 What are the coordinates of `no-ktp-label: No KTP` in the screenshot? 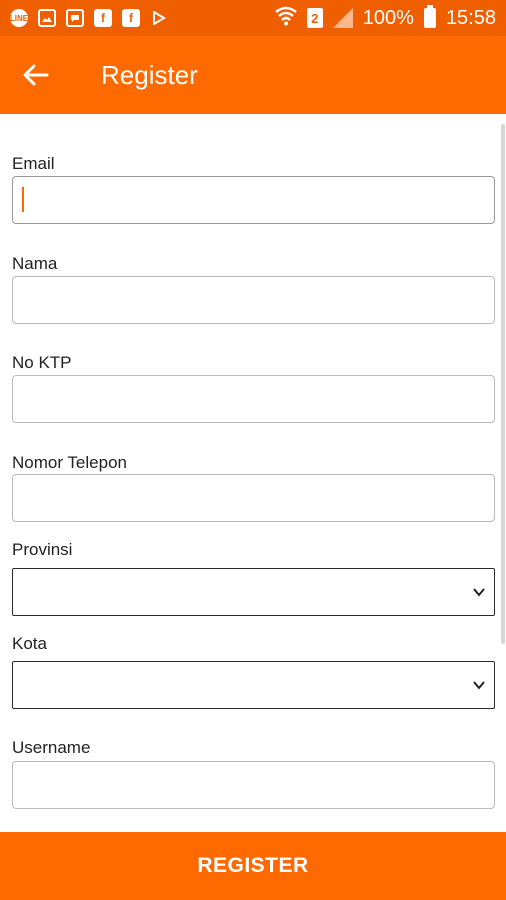 It's located at (42, 362).